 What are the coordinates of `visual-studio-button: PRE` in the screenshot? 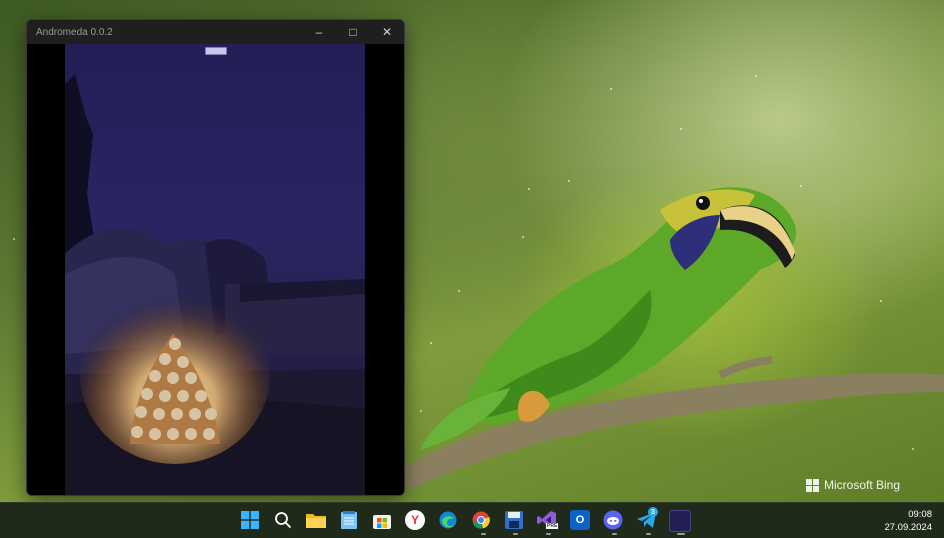 It's located at (548, 520).